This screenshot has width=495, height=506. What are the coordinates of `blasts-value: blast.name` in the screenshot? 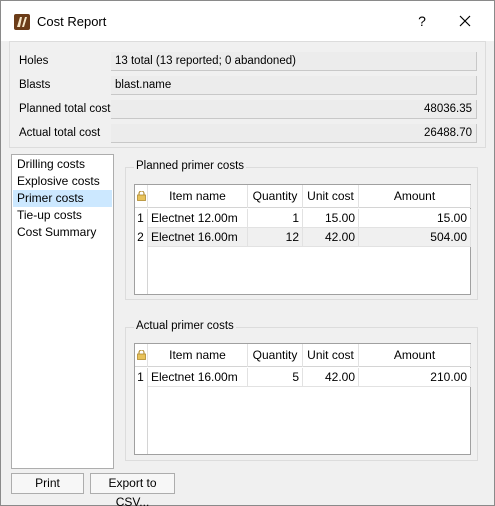 It's located at (294, 85).